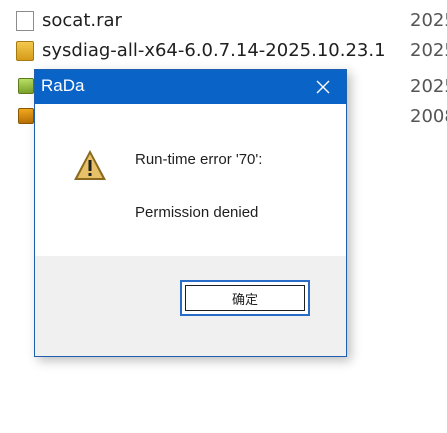 This screenshot has width=447, height=433. What do you see at coordinates (25, 51) in the screenshot?
I see `installer-icon` at bounding box center [25, 51].